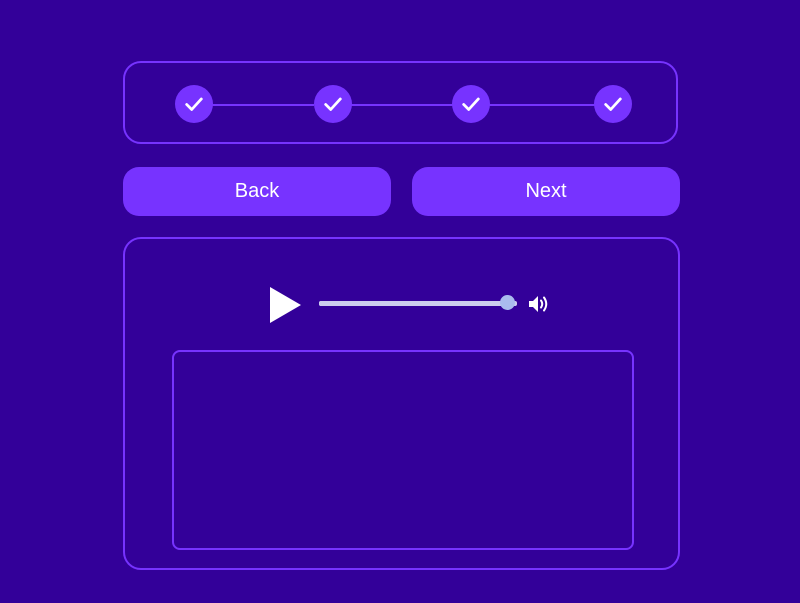 The image size is (800, 603). I want to click on seek-bar, so click(418, 303).